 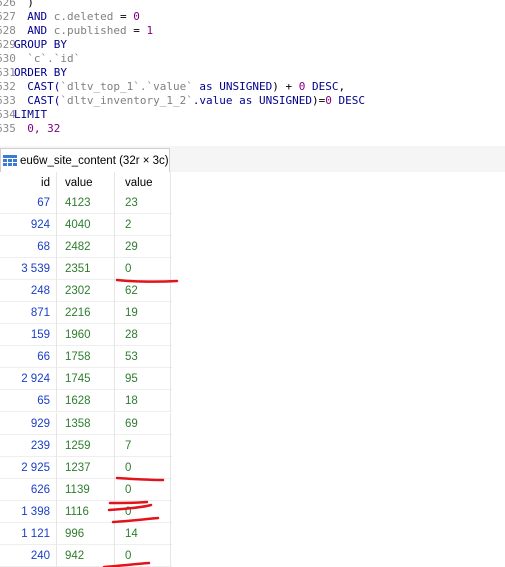 What do you see at coordinates (28, 511) in the screenshot?
I see `cell-id: 1 398` at bounding box center [28, 511].